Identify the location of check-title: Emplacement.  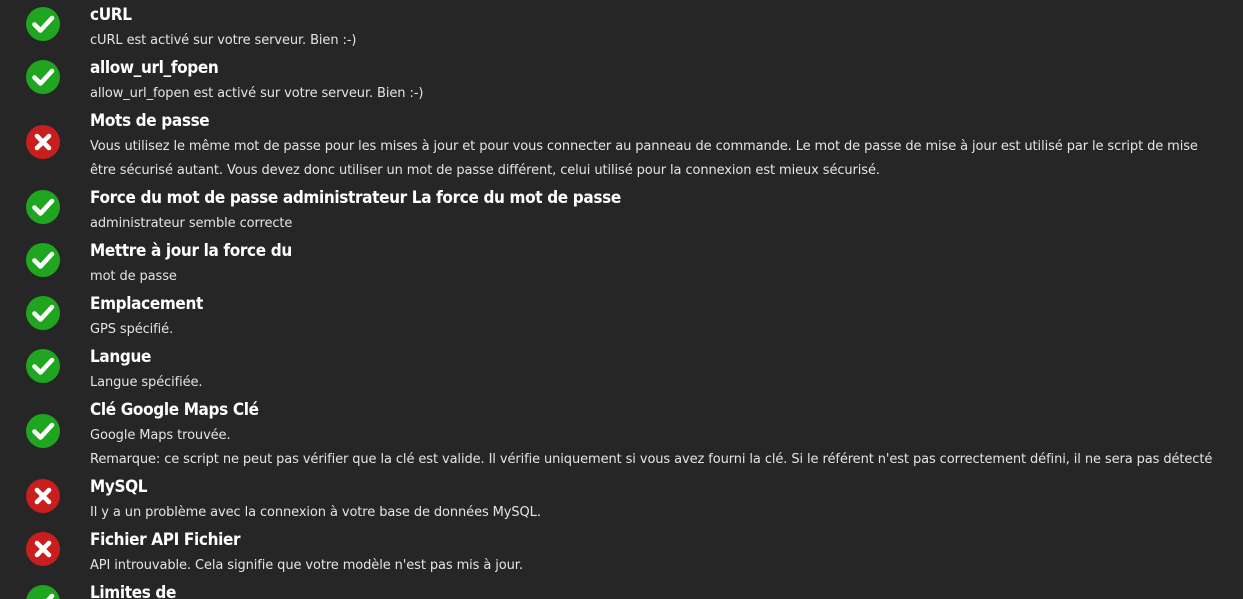
(146, 304).